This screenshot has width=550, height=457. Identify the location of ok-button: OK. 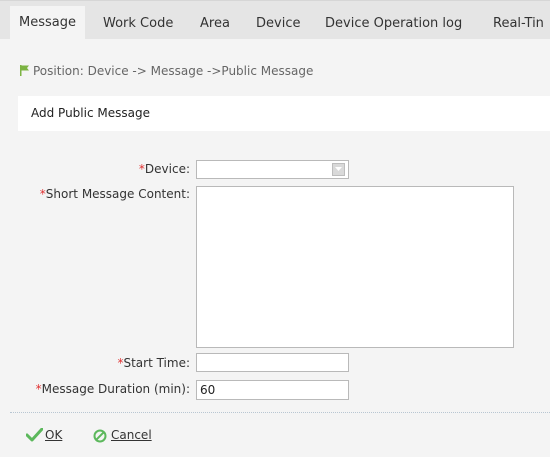
(44, 435).